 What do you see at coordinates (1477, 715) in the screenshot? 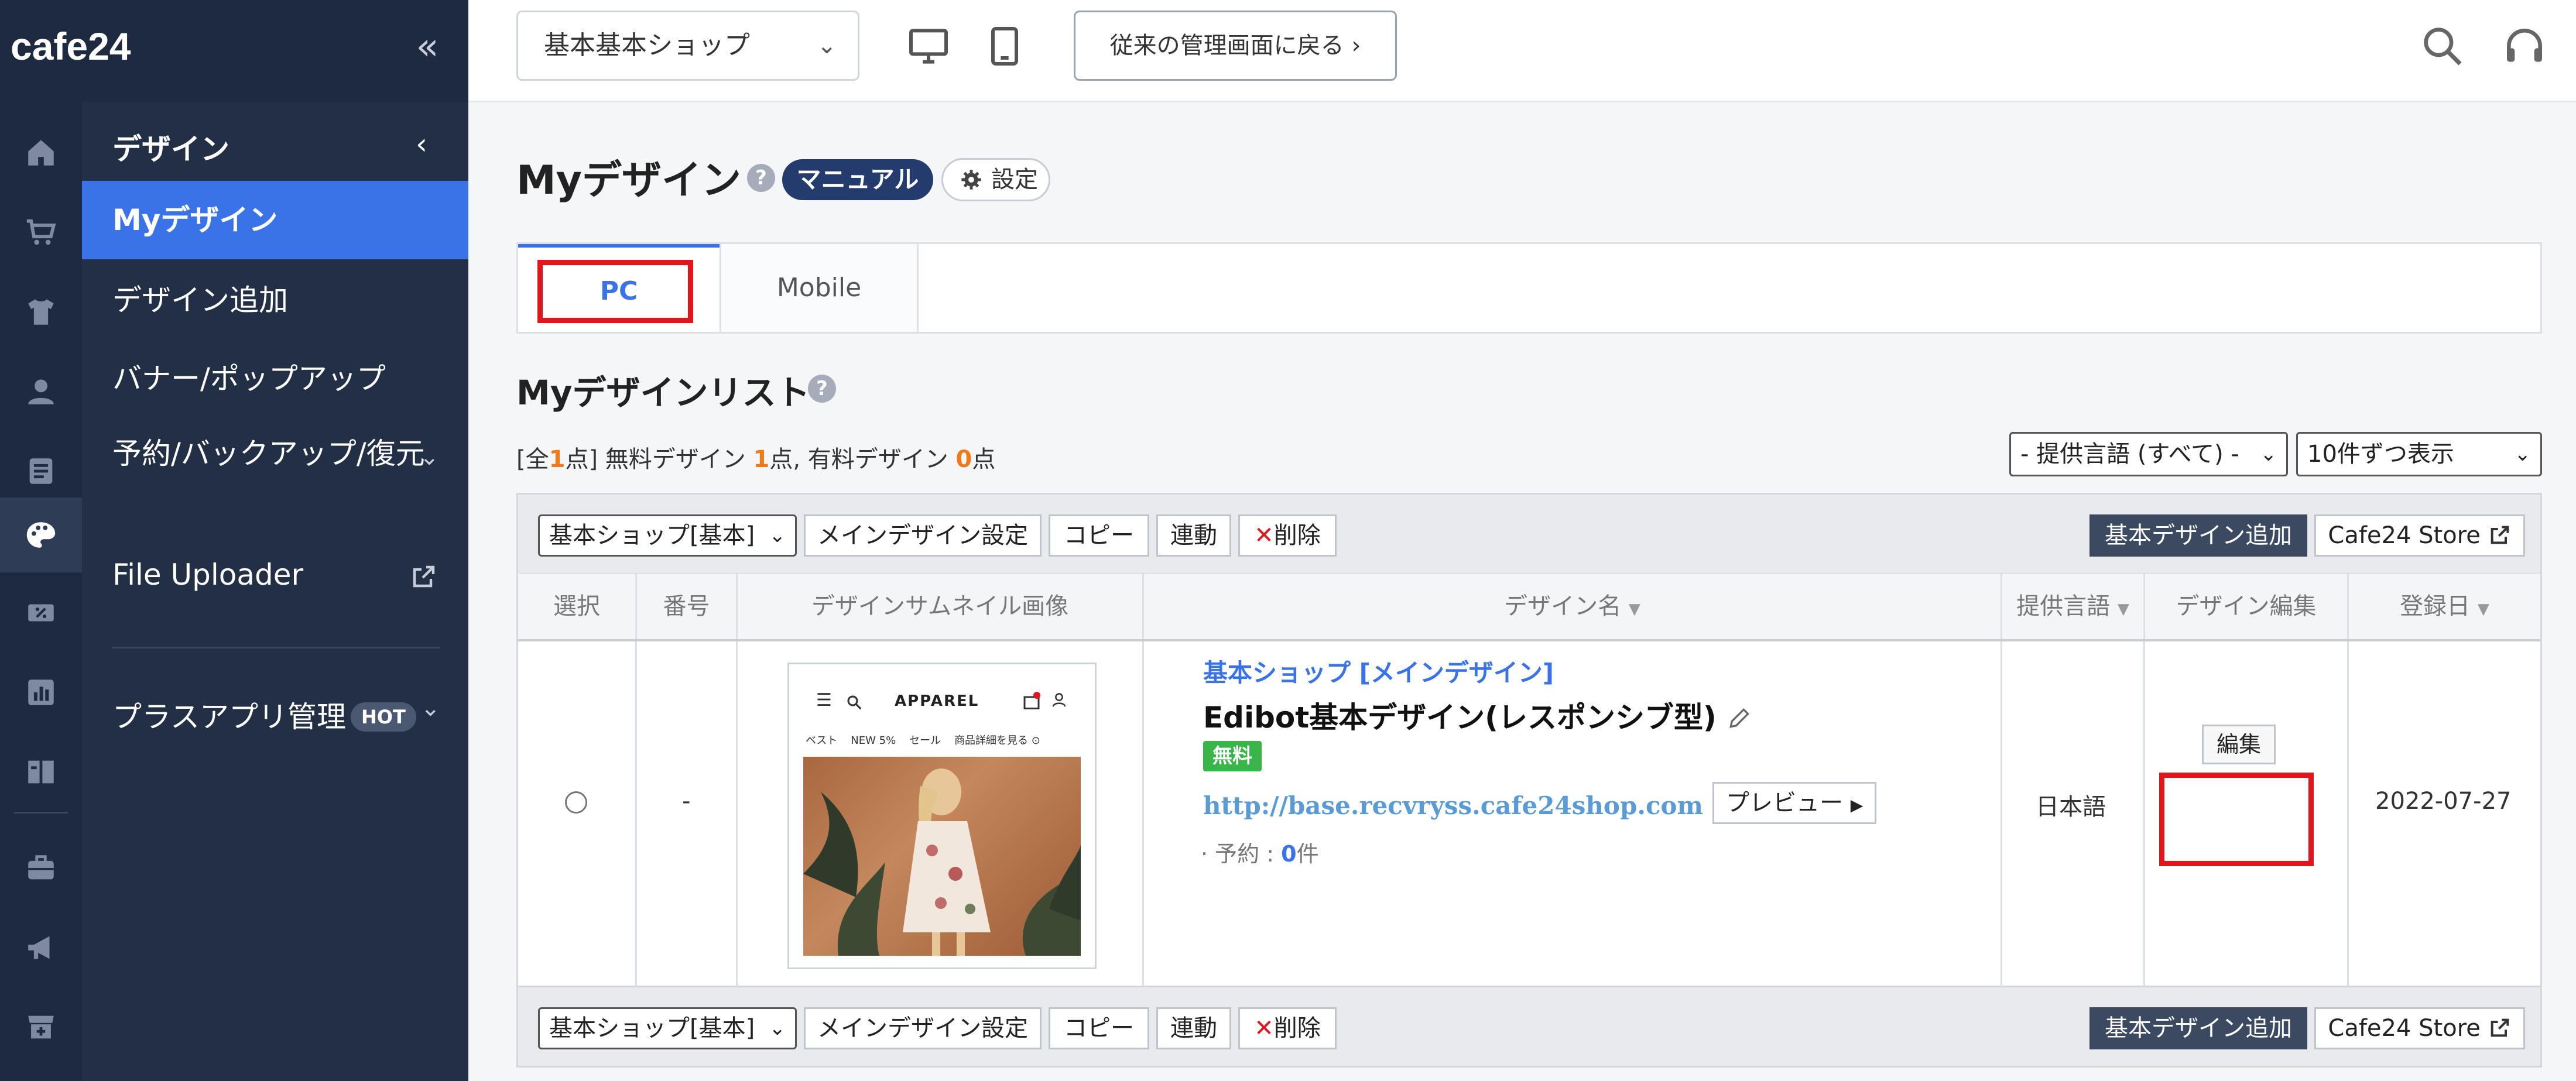
I see `design-name: Edibot基本デザイン(レスポンシブ型)` at bounding box center [1477, 715].